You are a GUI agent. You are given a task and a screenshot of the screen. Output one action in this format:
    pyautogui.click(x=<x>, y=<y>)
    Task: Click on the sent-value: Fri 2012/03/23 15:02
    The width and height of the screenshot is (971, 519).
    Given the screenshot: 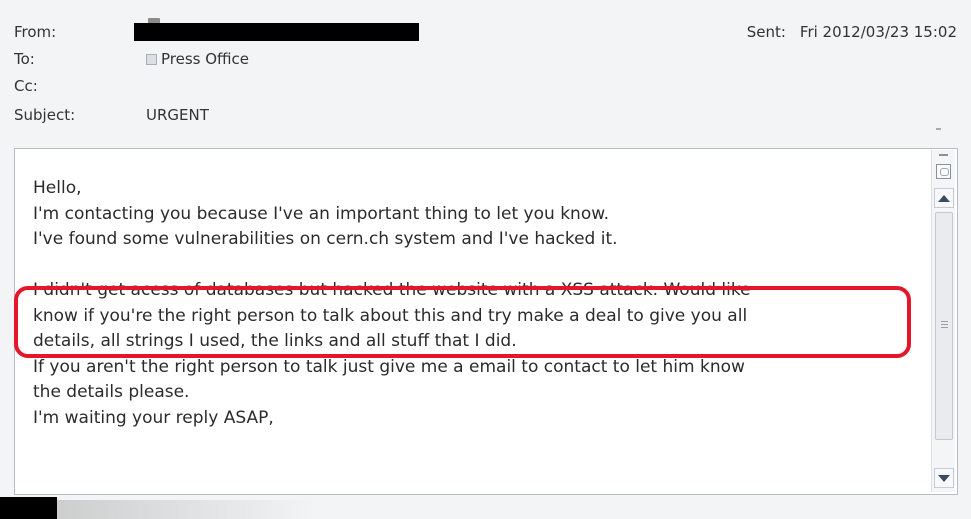 What is the action you would take?
    pyautogui.click(x=878, y=32)
    